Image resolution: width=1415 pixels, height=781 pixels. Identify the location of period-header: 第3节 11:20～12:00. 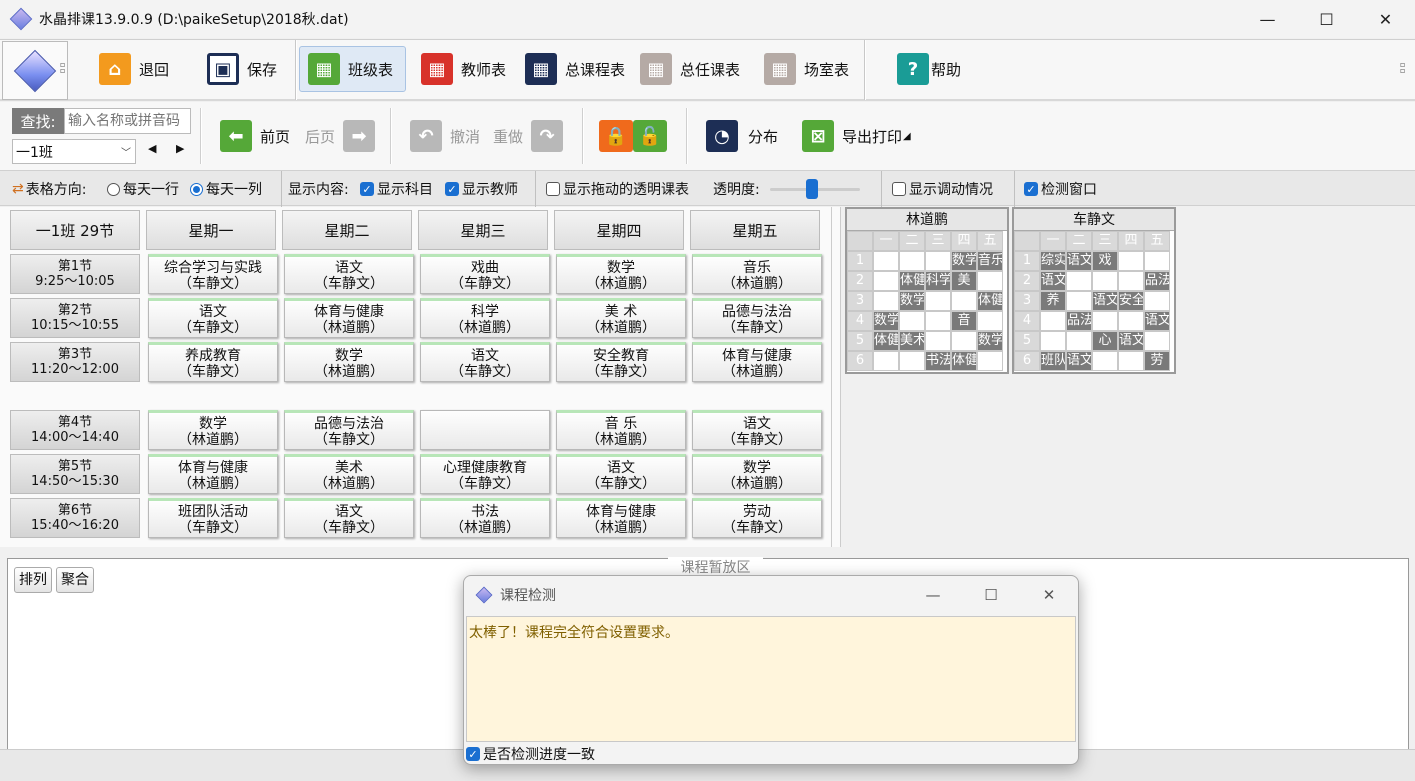
(75, 362).